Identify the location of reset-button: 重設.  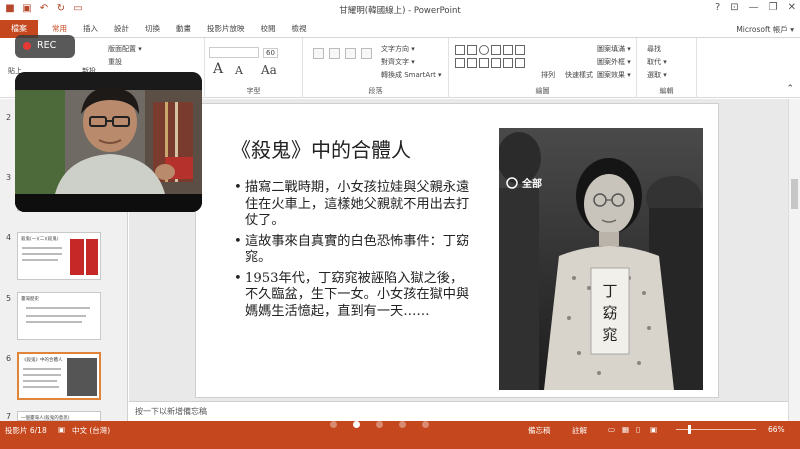
(115, 62).